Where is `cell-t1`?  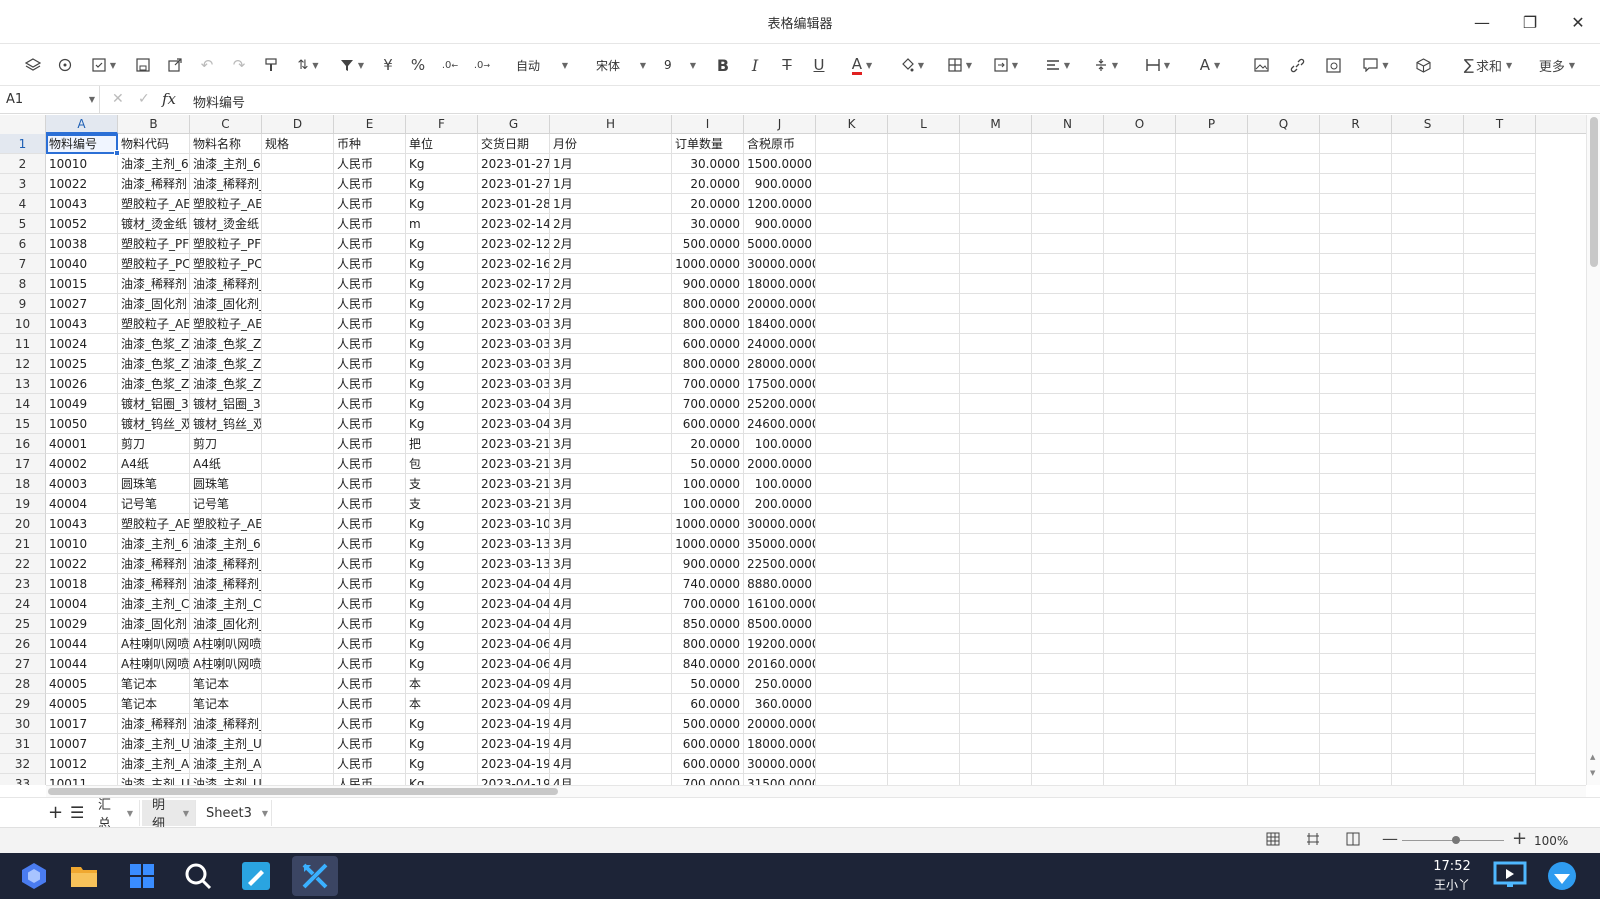
cell-t1 is located at coordinates (1500, 144).